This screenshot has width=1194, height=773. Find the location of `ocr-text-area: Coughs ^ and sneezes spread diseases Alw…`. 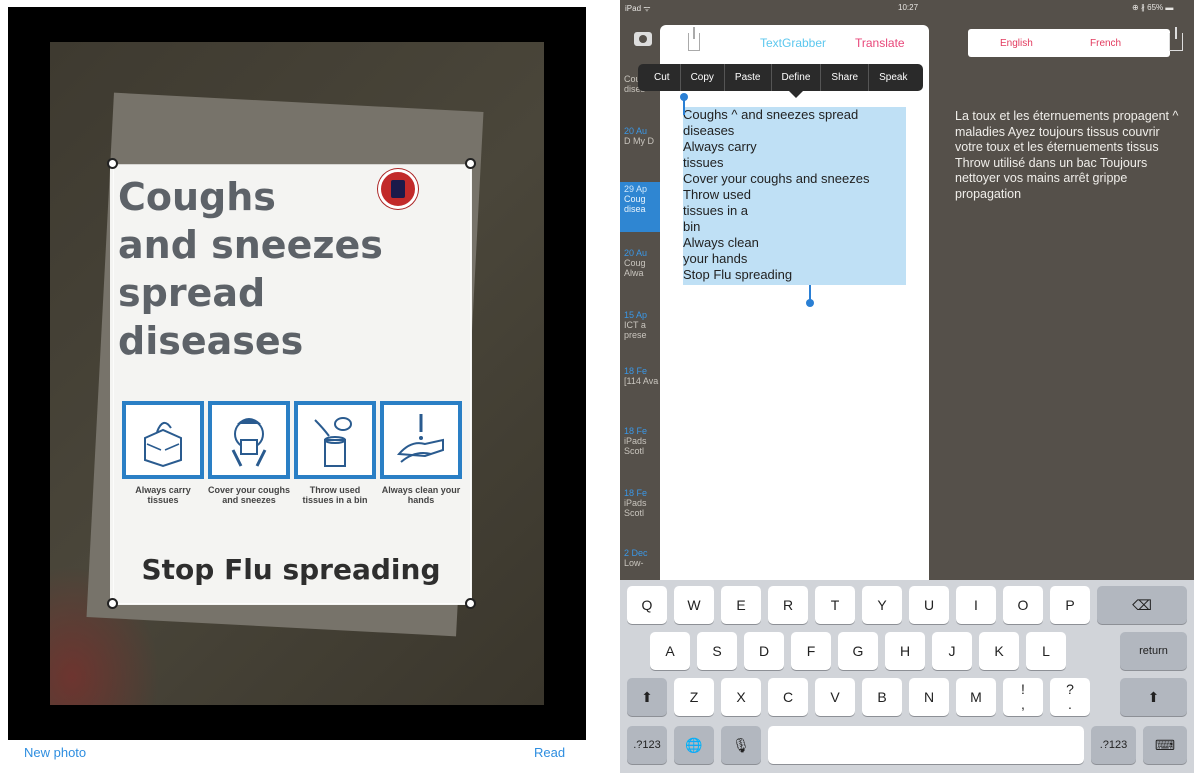

ocr-text-area: Coughs ^ and sneezes spread diseases Alw… is located at coordinates (794, 200).